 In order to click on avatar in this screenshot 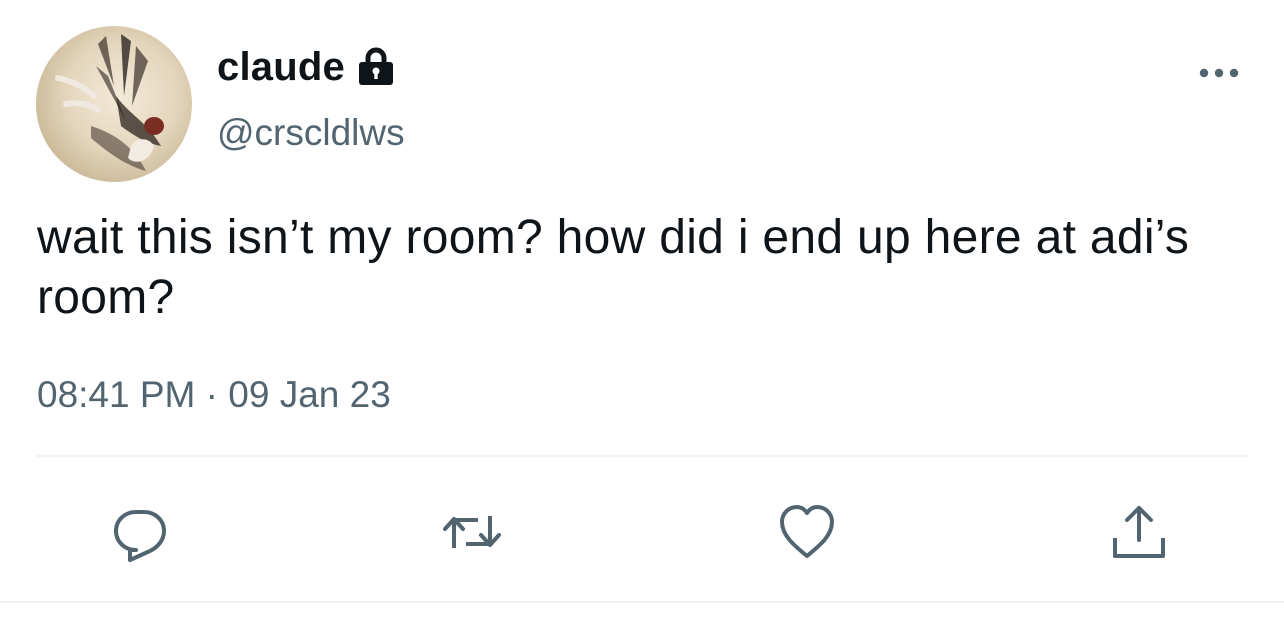, I will do `click(114, 104)`.